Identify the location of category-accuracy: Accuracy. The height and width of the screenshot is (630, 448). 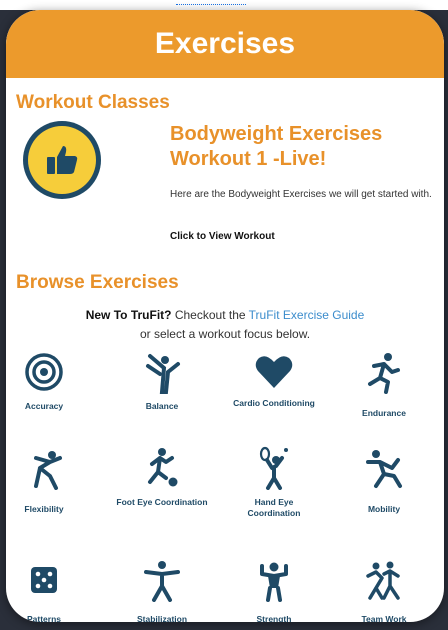
(48, 381).